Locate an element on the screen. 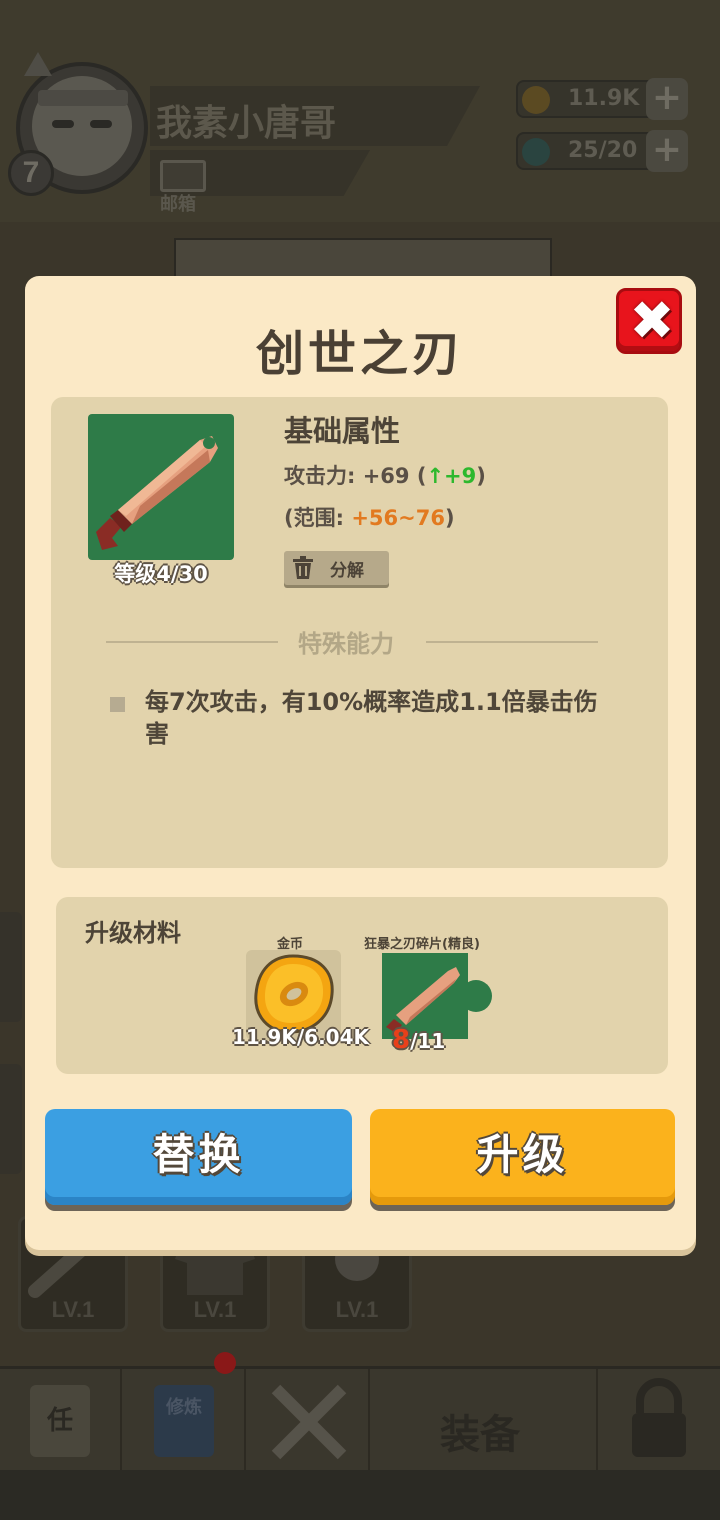 The image size is (720, 1520). gold-owned: 11.9K is located at coordinates (264, 1037).